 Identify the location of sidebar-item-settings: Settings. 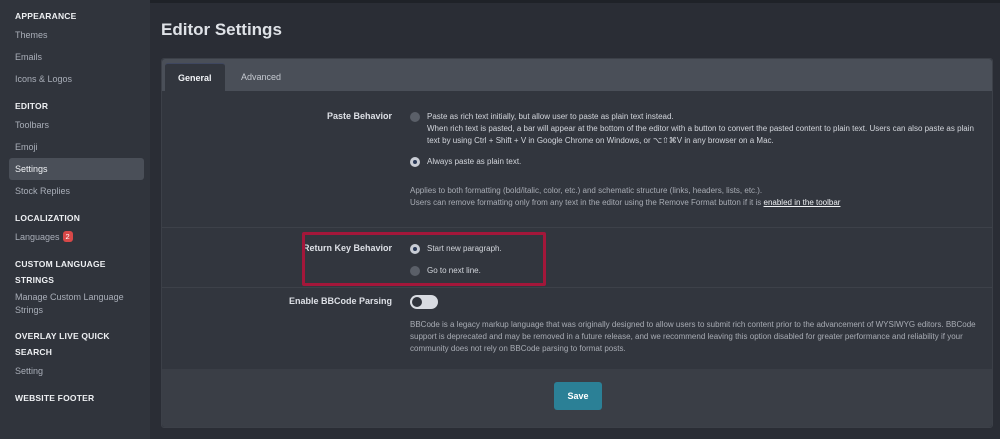
(76, 169).